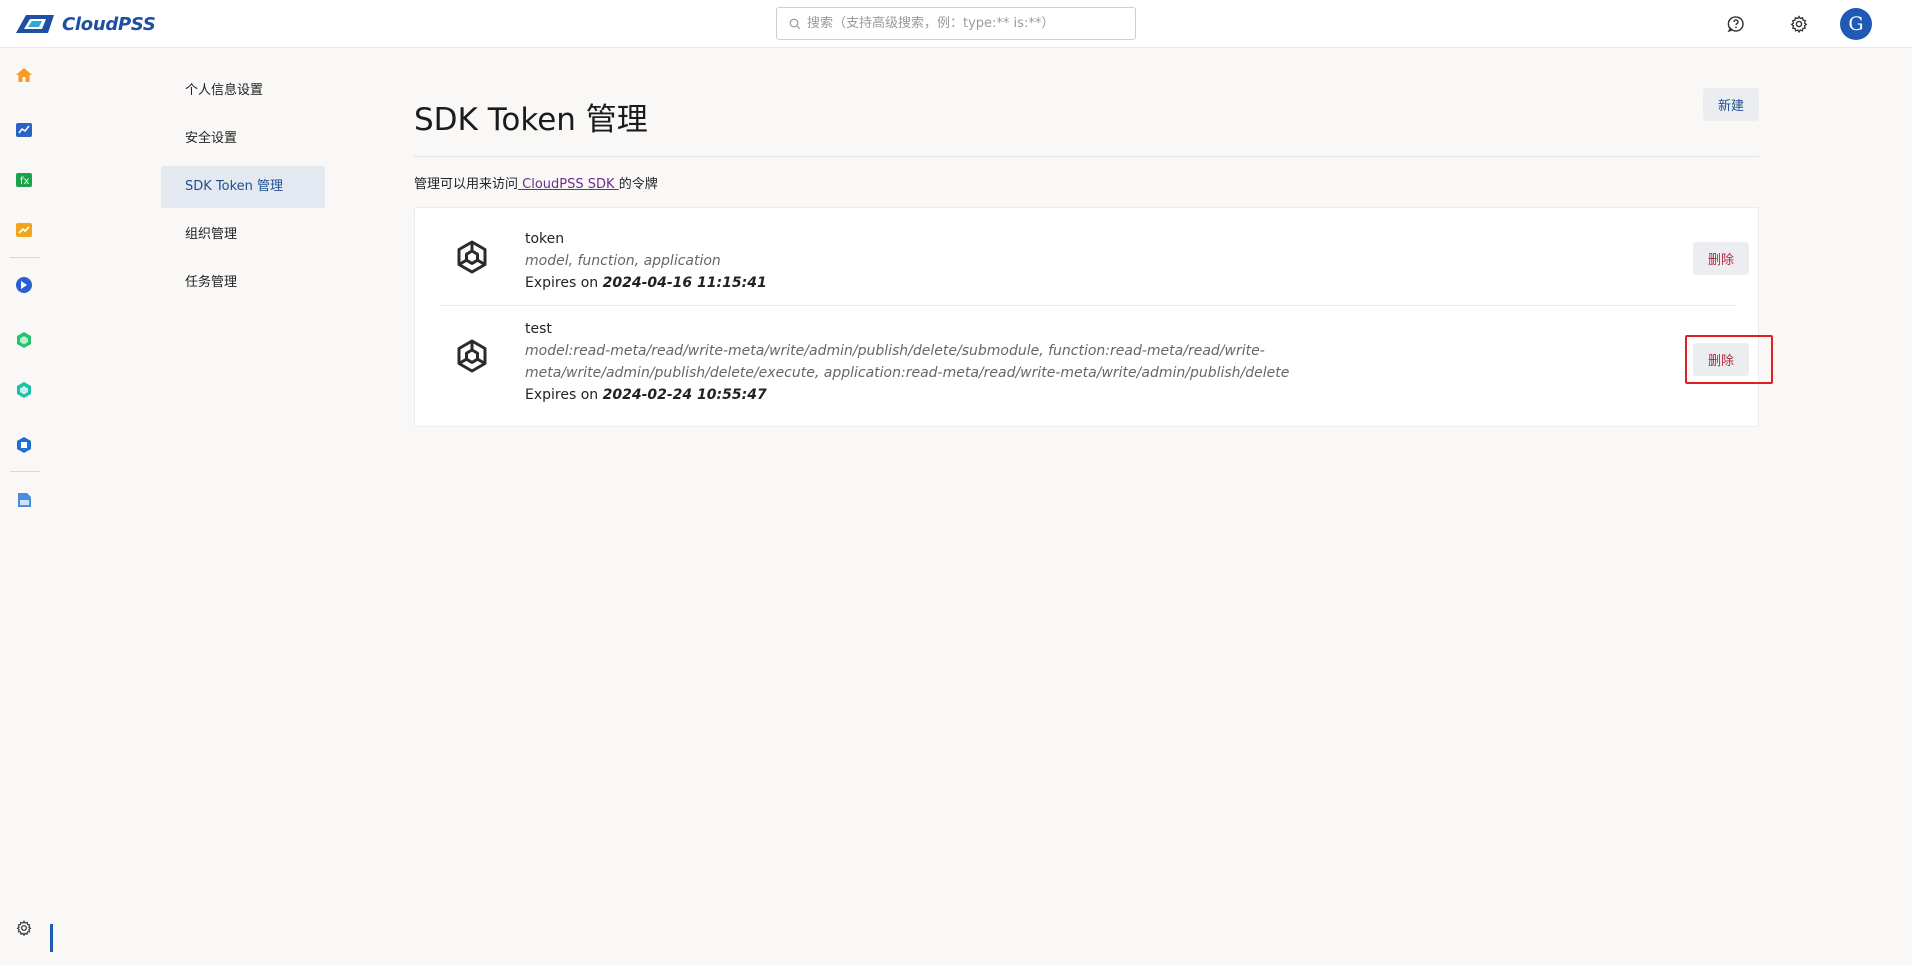 The height and width of the screenshot is (966, 1912). I want to click on page-title: SDK Token 管理, so click(531, 120).